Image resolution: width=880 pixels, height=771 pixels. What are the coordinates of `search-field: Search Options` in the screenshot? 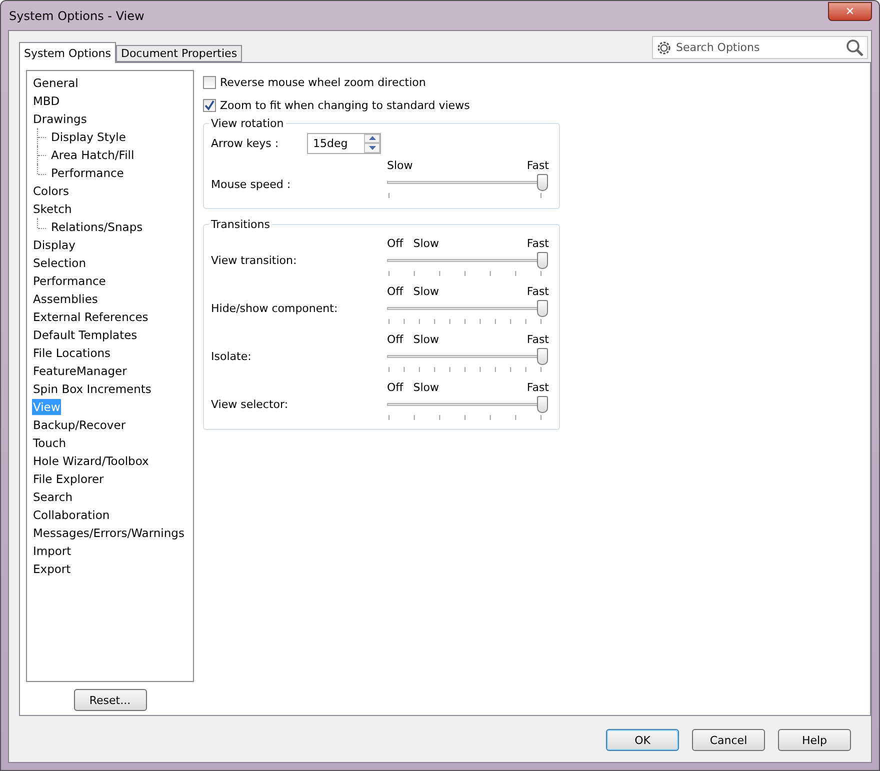 It's located at (760, 47).